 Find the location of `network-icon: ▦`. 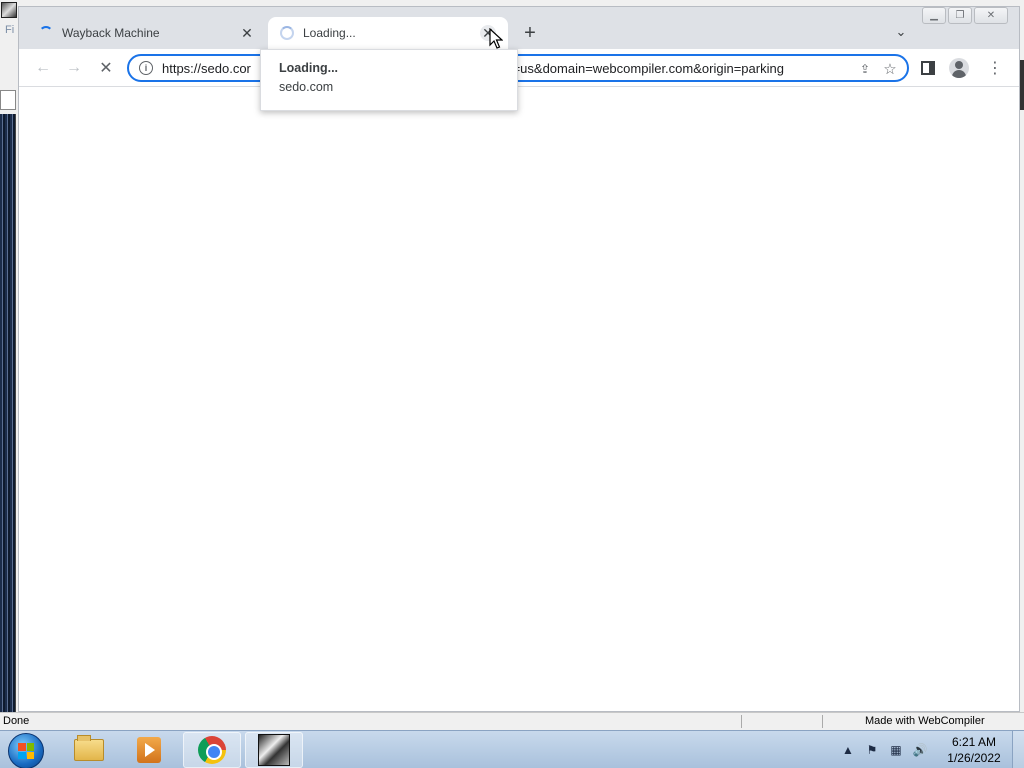

network-icon: ▦ is located at coordinates (896, 750).